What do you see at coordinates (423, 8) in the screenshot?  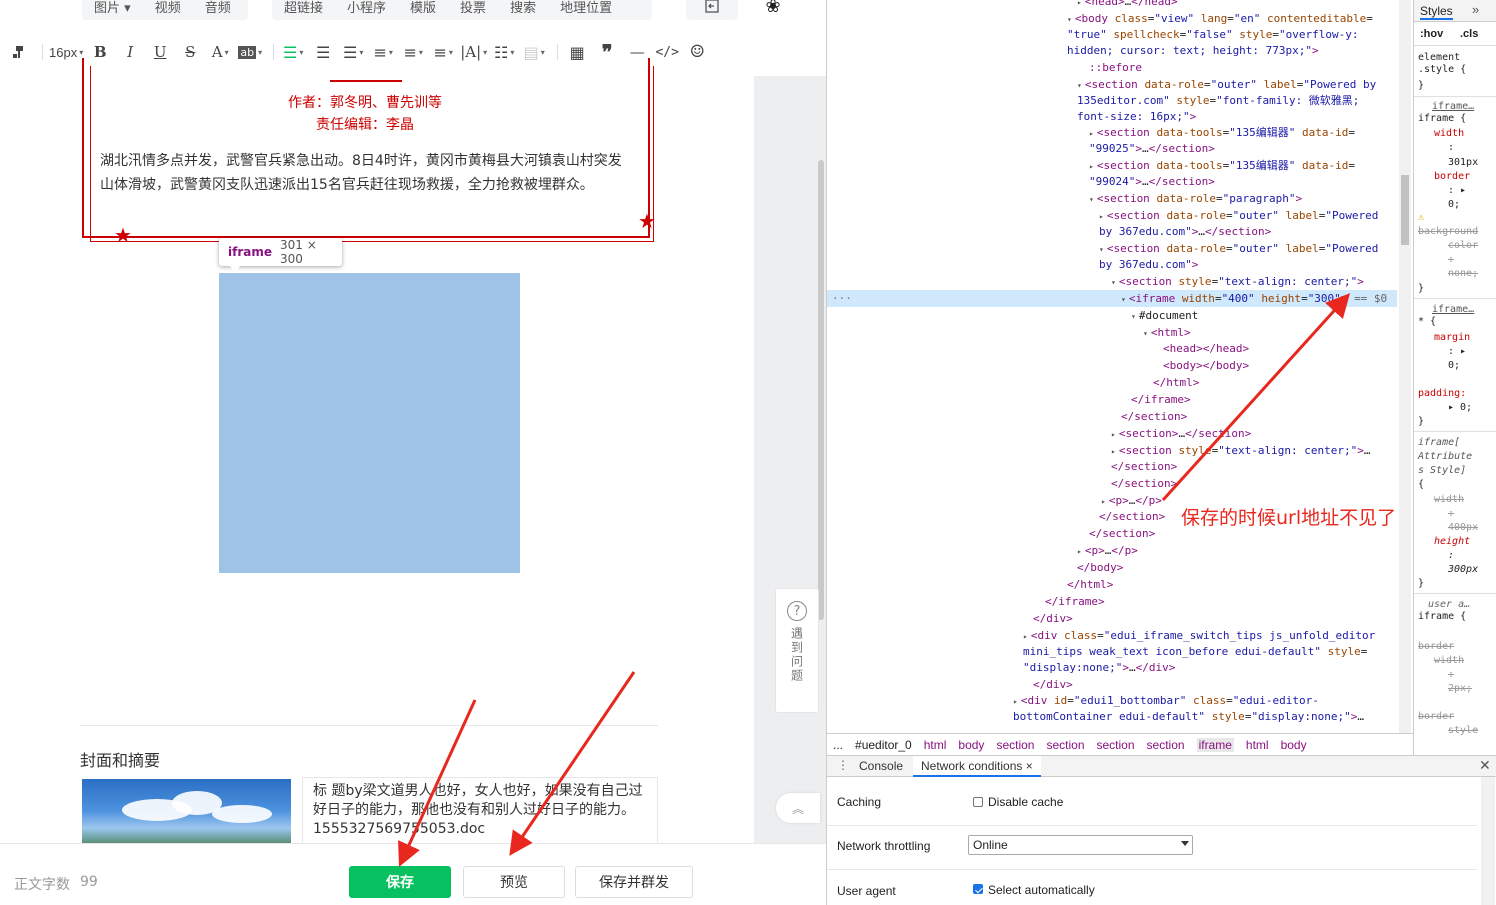 I see `tab-template: 模版` at bounding box center [423, 8].